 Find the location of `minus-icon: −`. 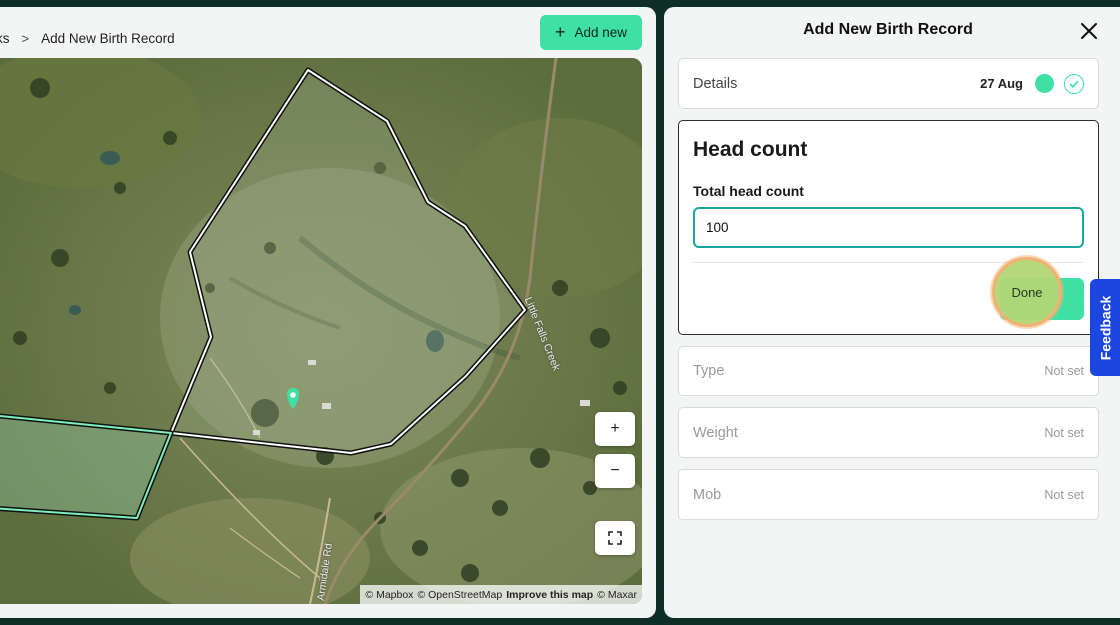

minus-icon: − is located at coordinates (615, 470).